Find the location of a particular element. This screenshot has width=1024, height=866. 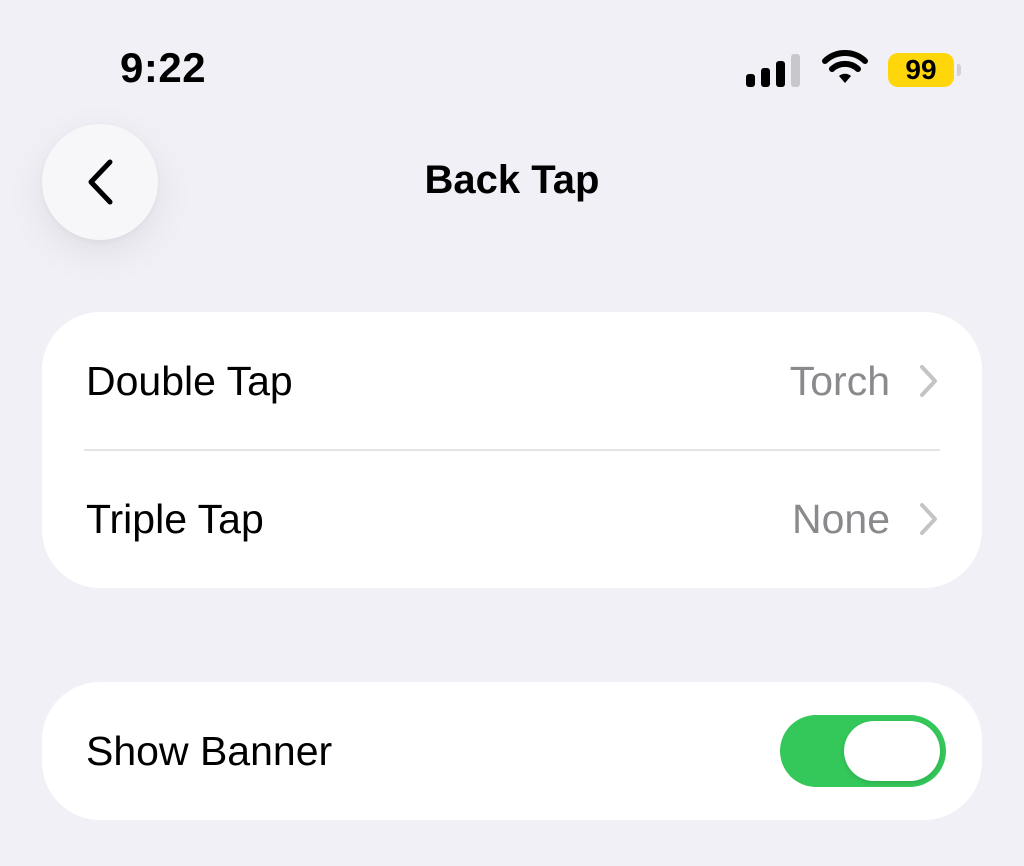

status-time: 9:22 is located at coordinates (163, 67).